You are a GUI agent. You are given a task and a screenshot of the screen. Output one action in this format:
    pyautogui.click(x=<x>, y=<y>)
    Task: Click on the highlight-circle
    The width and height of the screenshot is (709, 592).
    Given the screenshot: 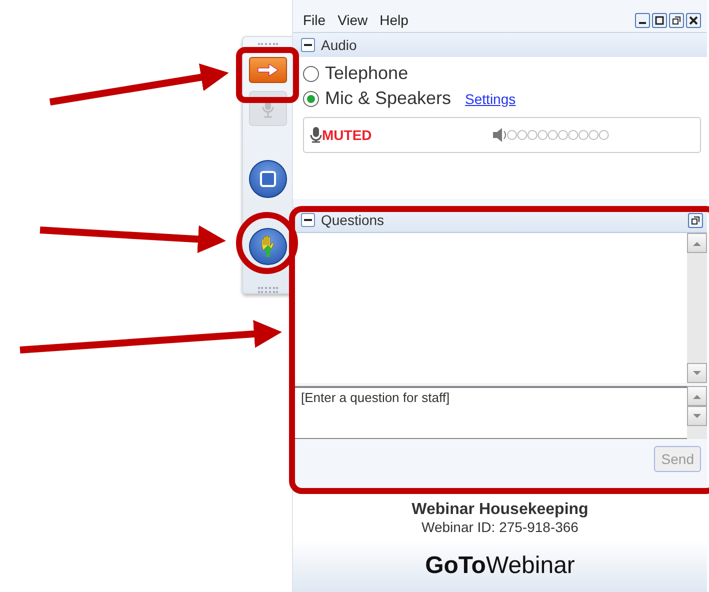 What is the action you would take?
    pyautogui.click(x=267, y=243)
    